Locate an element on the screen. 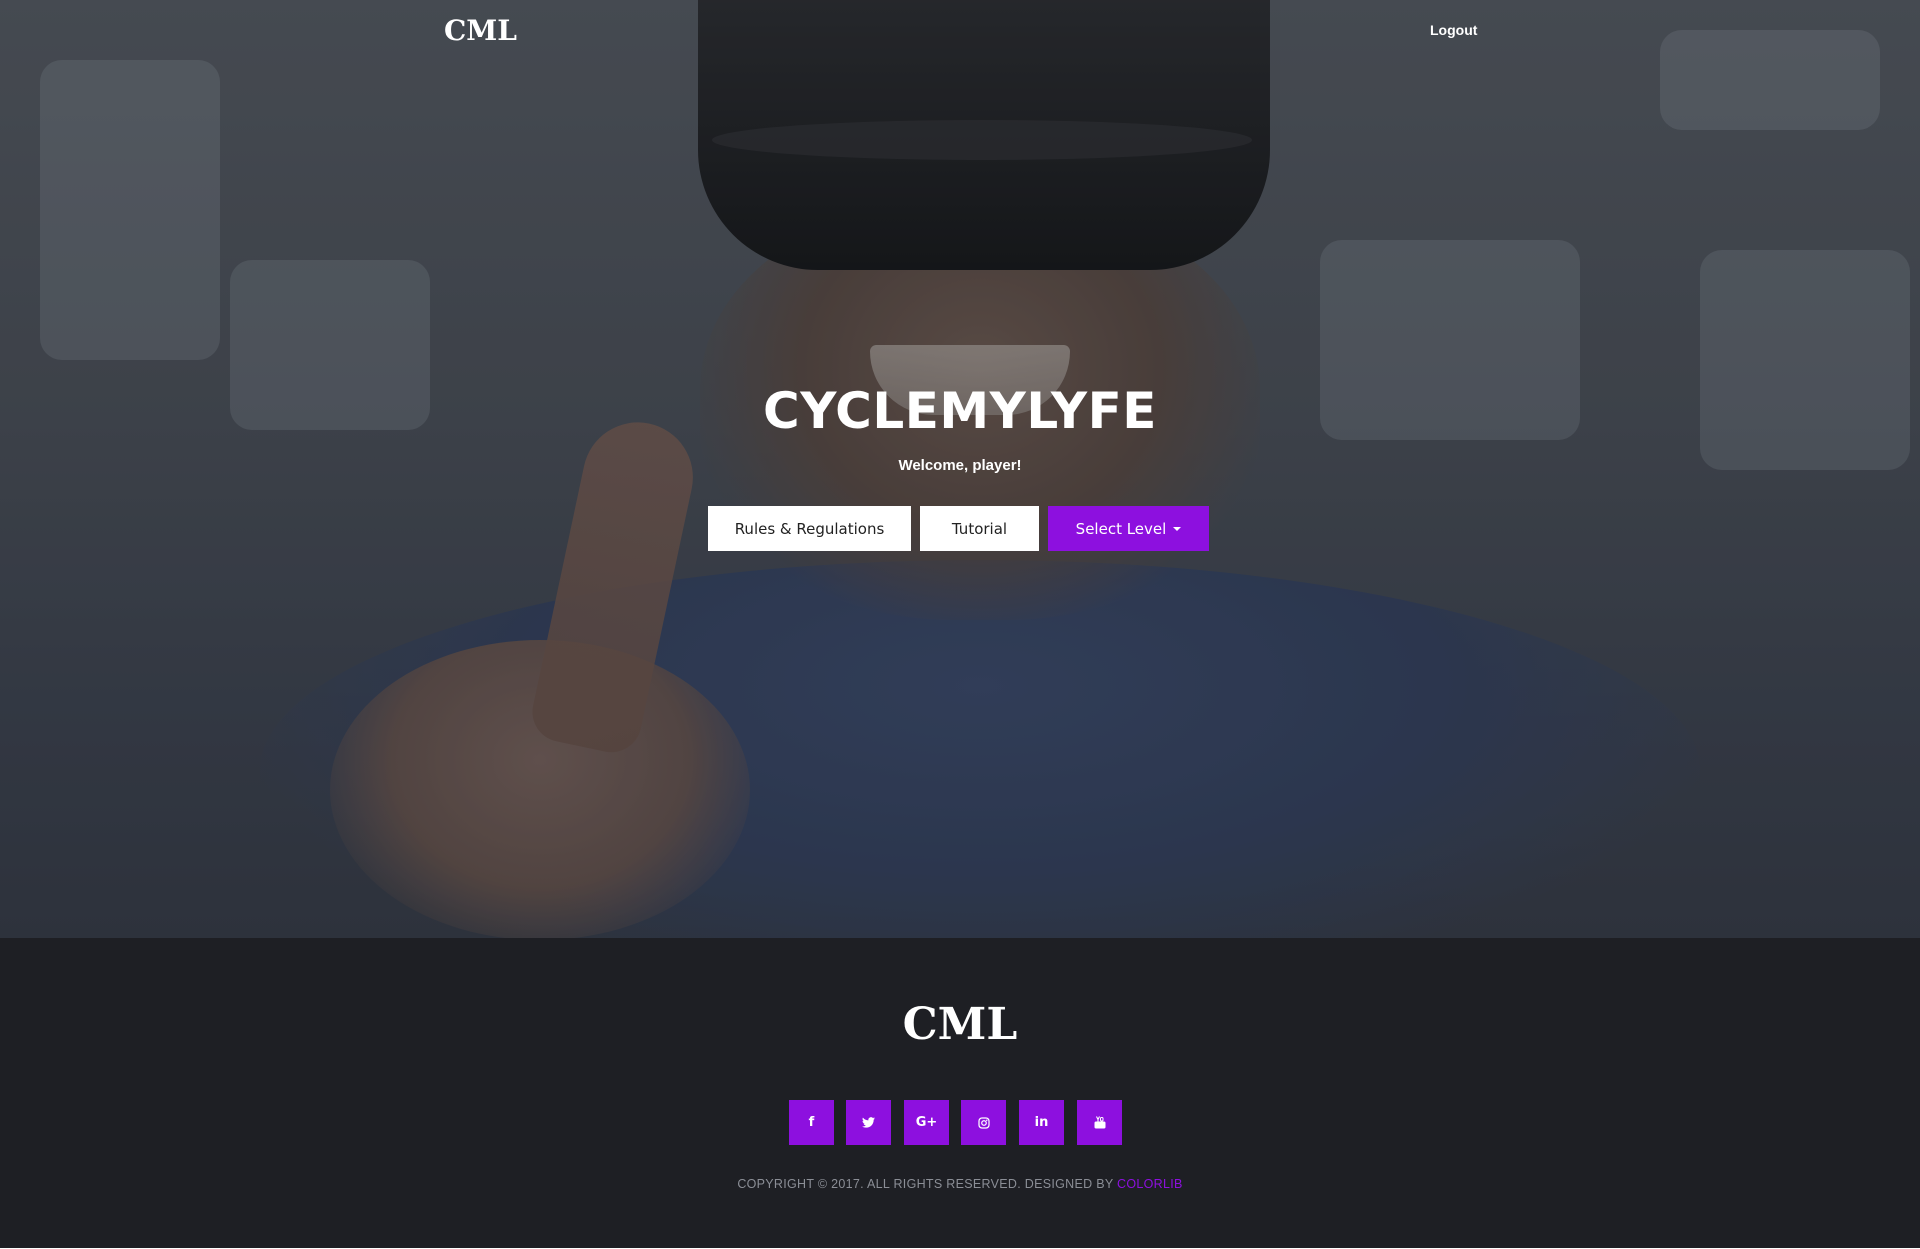 The height and width of the screenshot is (1249, 1920). instagram-icon is located at coordinates (983, 1122).